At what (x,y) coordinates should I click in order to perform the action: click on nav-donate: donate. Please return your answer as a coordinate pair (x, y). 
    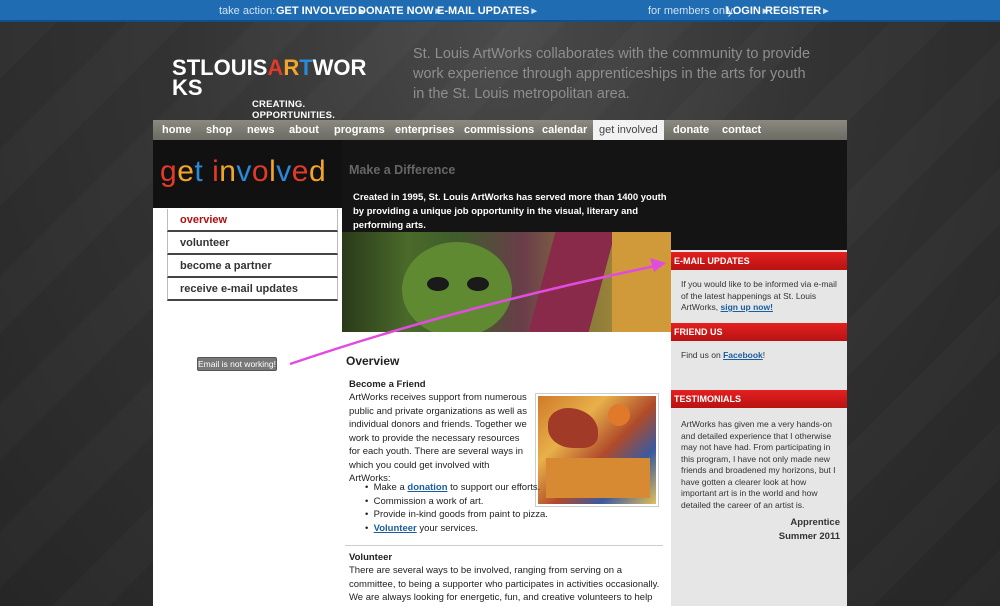
    Looking at the image, I should click on (691, 130).